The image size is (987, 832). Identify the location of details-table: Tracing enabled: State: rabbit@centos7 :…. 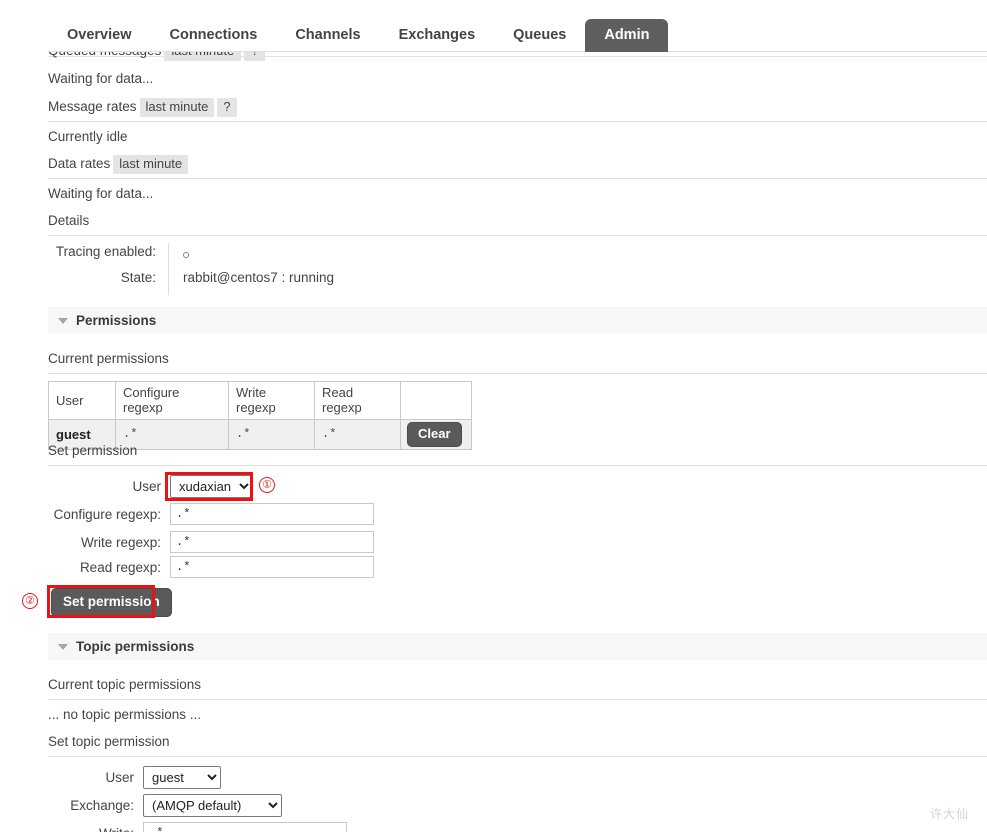
(318, 269).